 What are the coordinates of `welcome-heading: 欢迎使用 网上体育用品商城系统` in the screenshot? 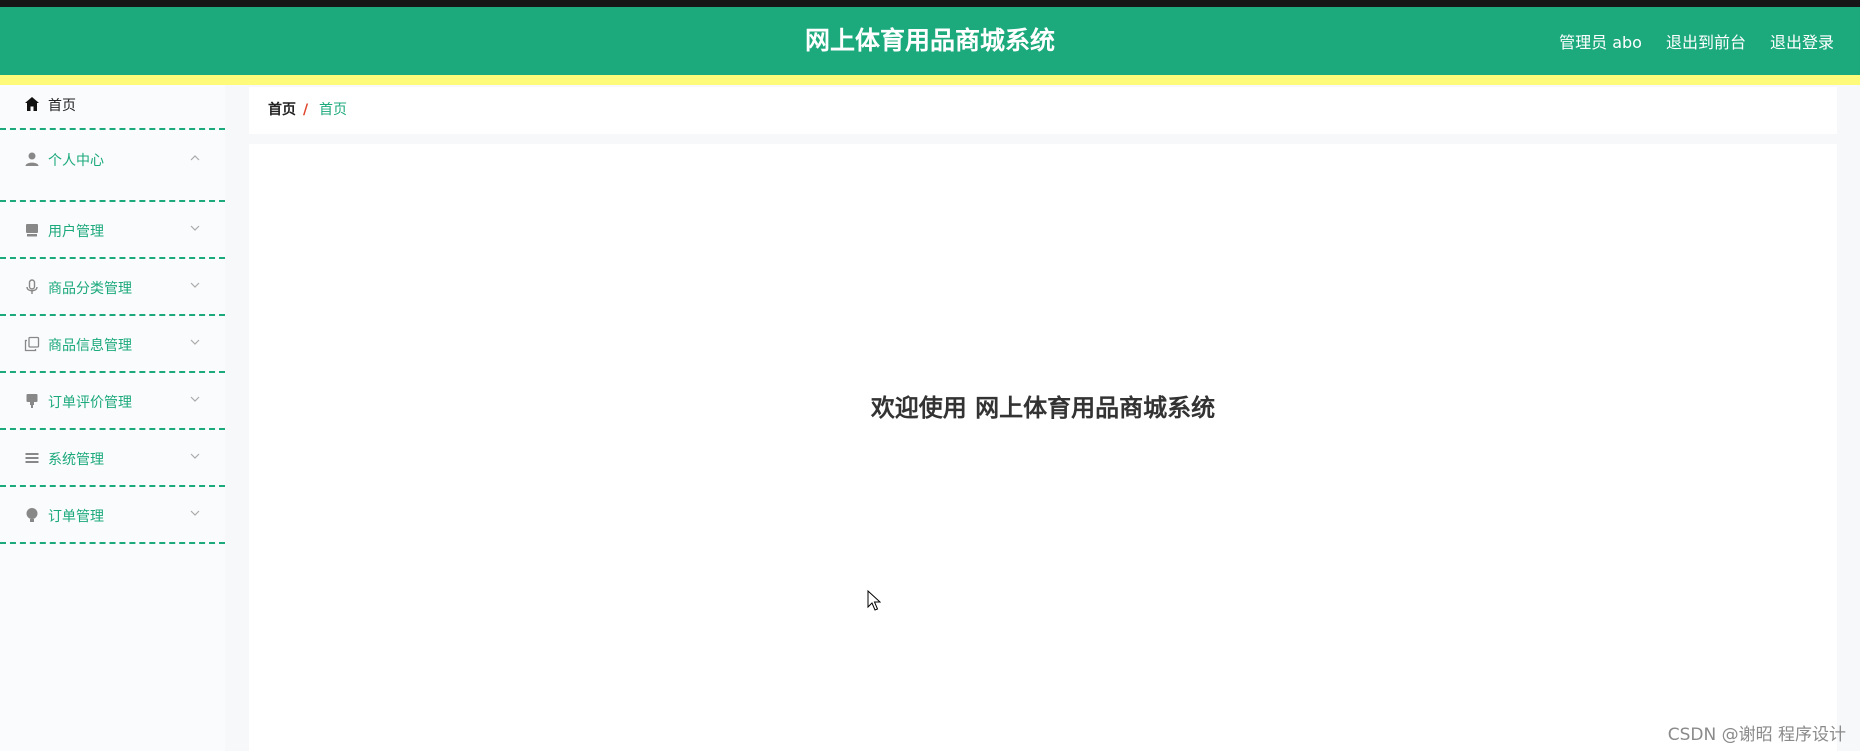 It's located at (1043, 408).